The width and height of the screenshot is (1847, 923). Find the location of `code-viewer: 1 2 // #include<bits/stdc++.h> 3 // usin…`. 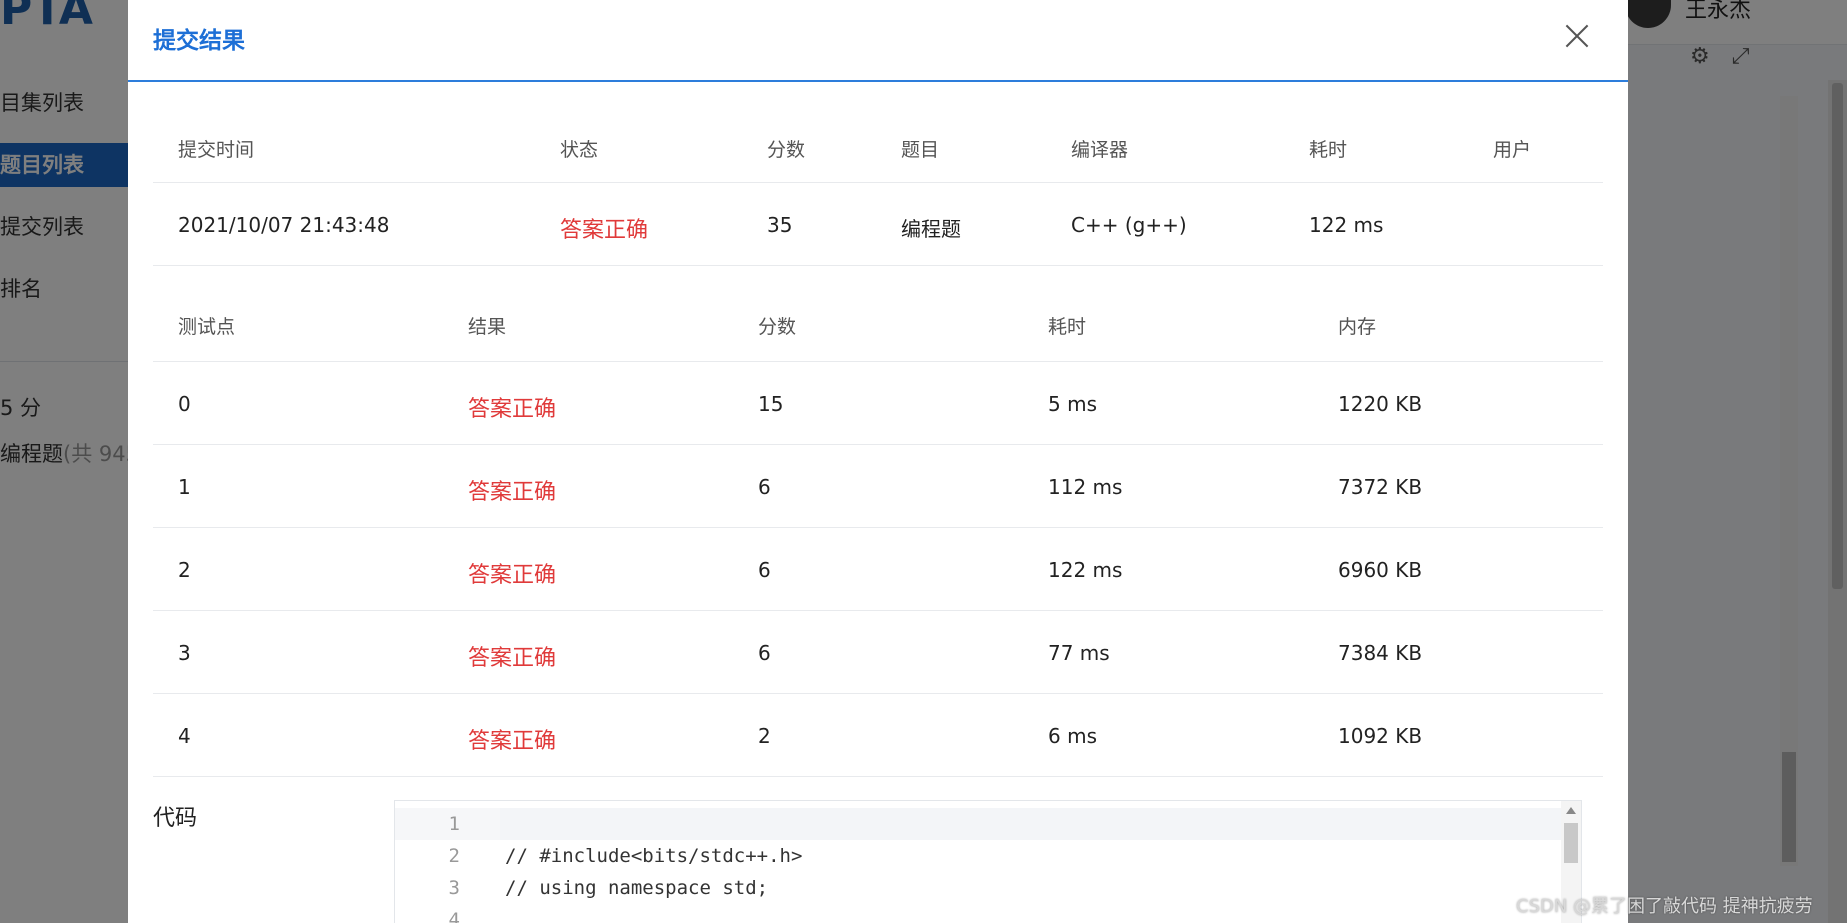

code-viewer: 1 2 // #include<bits/stdc++.h> 3 // usin… is located at coordinates (988, 861).